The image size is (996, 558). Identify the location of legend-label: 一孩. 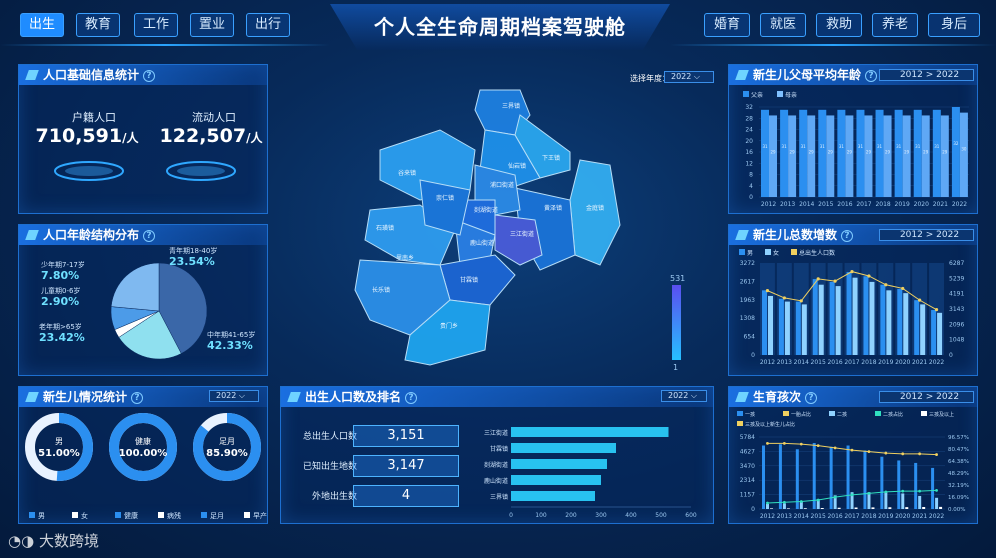
(750, 414).